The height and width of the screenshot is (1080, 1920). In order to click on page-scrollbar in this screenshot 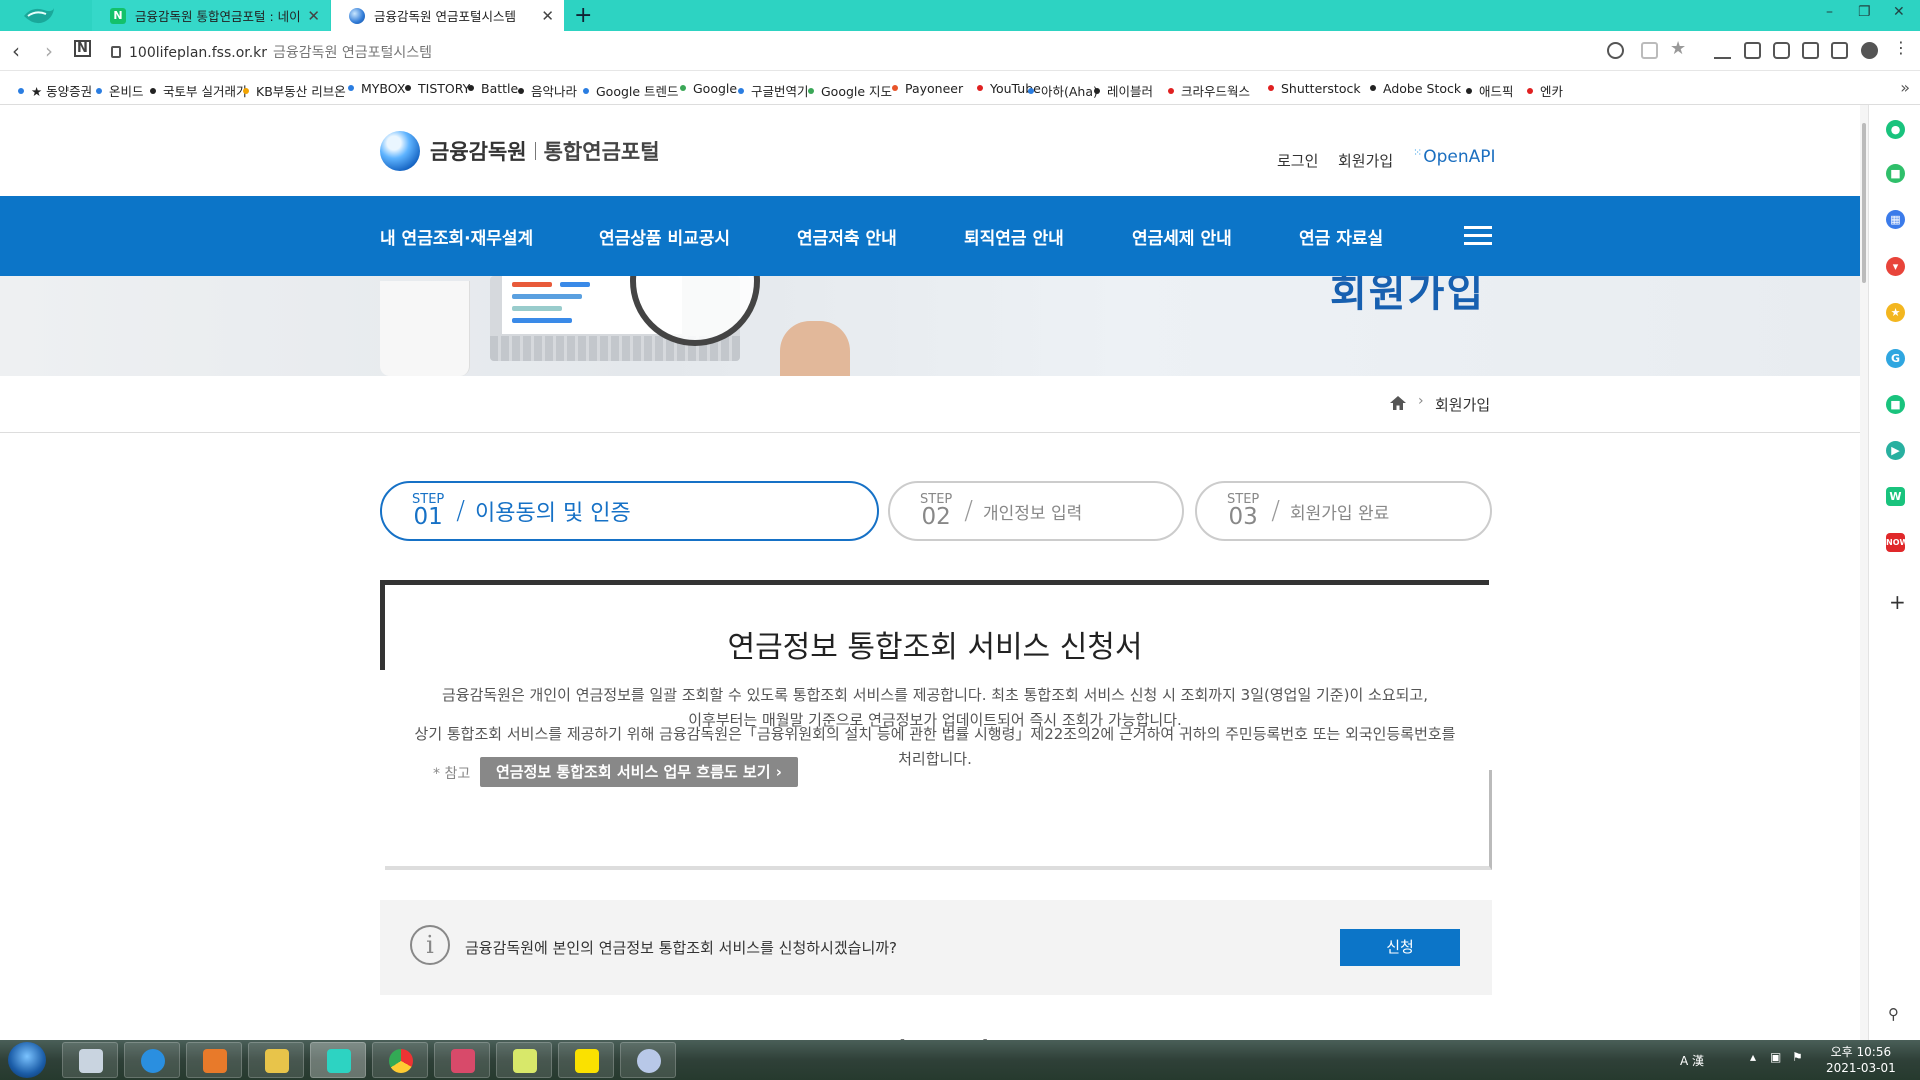, I will do `click(1864, 572)`.